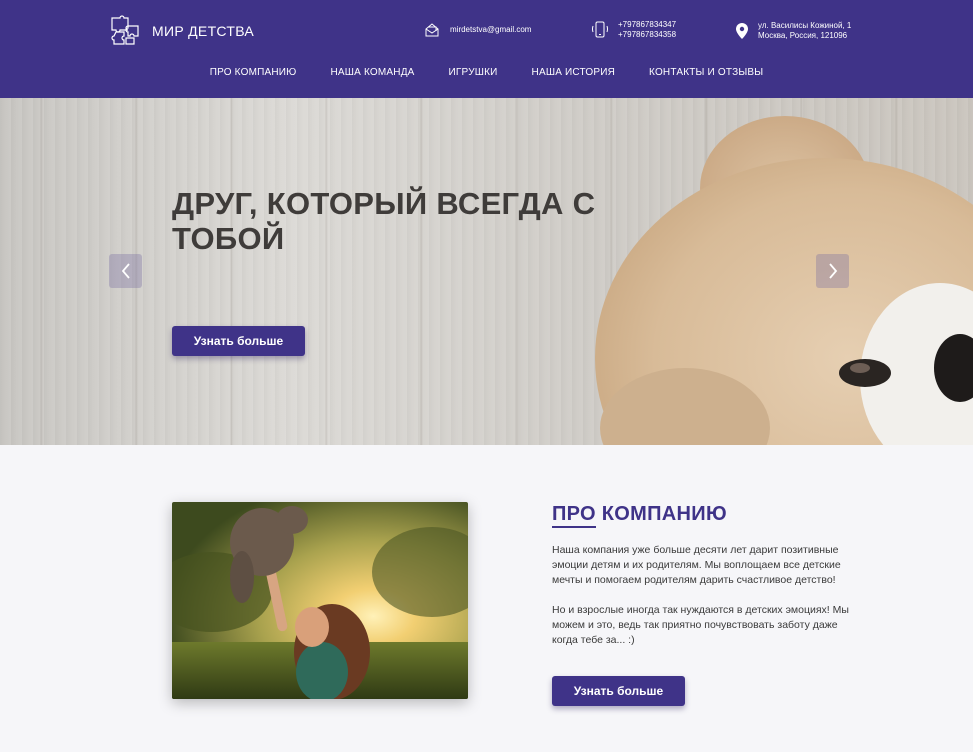 This screenshot has width=973, height=752. What do you see at coordinates (320, 600) in the screenshot?
I see `about-photo` at bounding box center [320, 600].